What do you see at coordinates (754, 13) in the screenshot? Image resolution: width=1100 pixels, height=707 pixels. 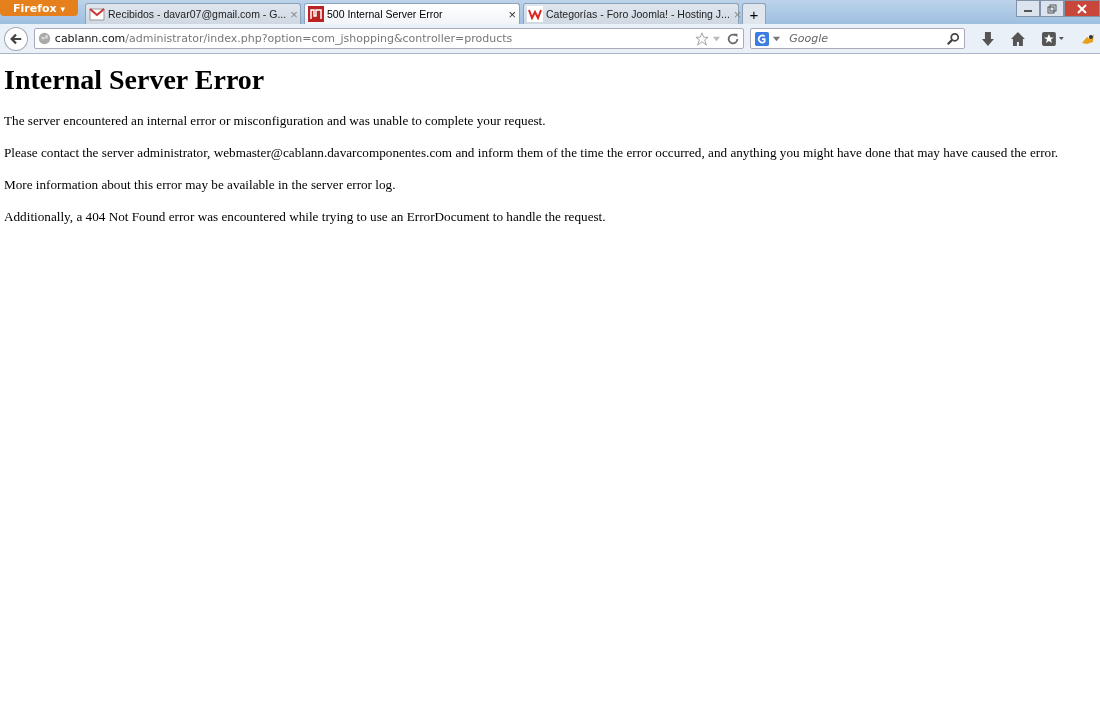 I see `new-tab-button: +` at bounding box center [754, 13].